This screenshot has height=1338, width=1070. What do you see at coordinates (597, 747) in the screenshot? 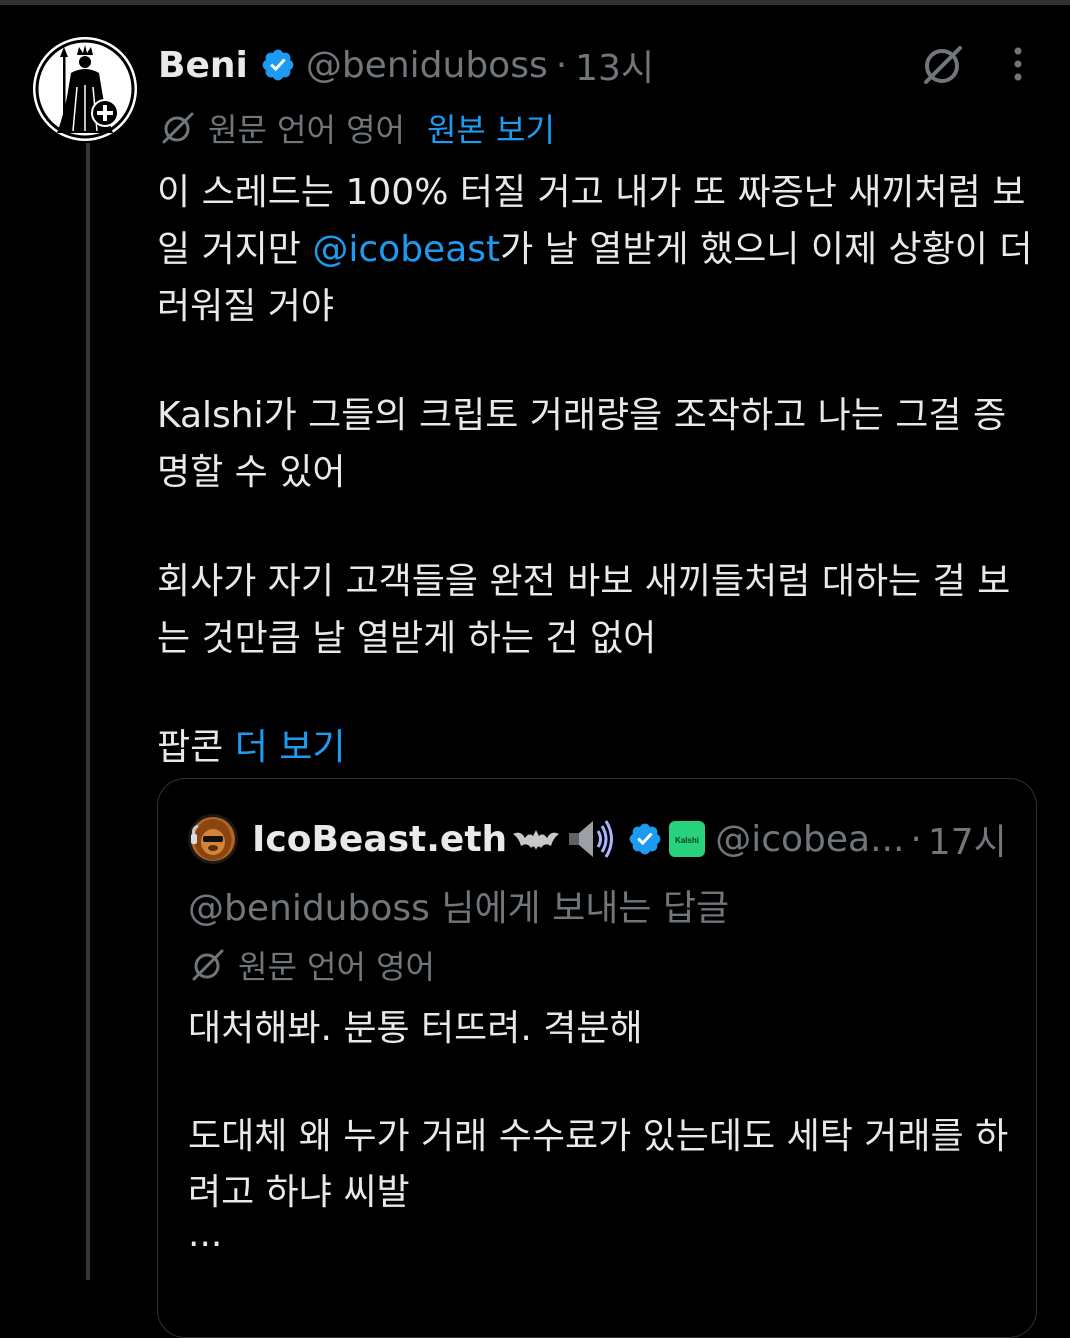
I see `tweet-paragraph: 팝콘 더 보기` at bounding box center [597, 747].